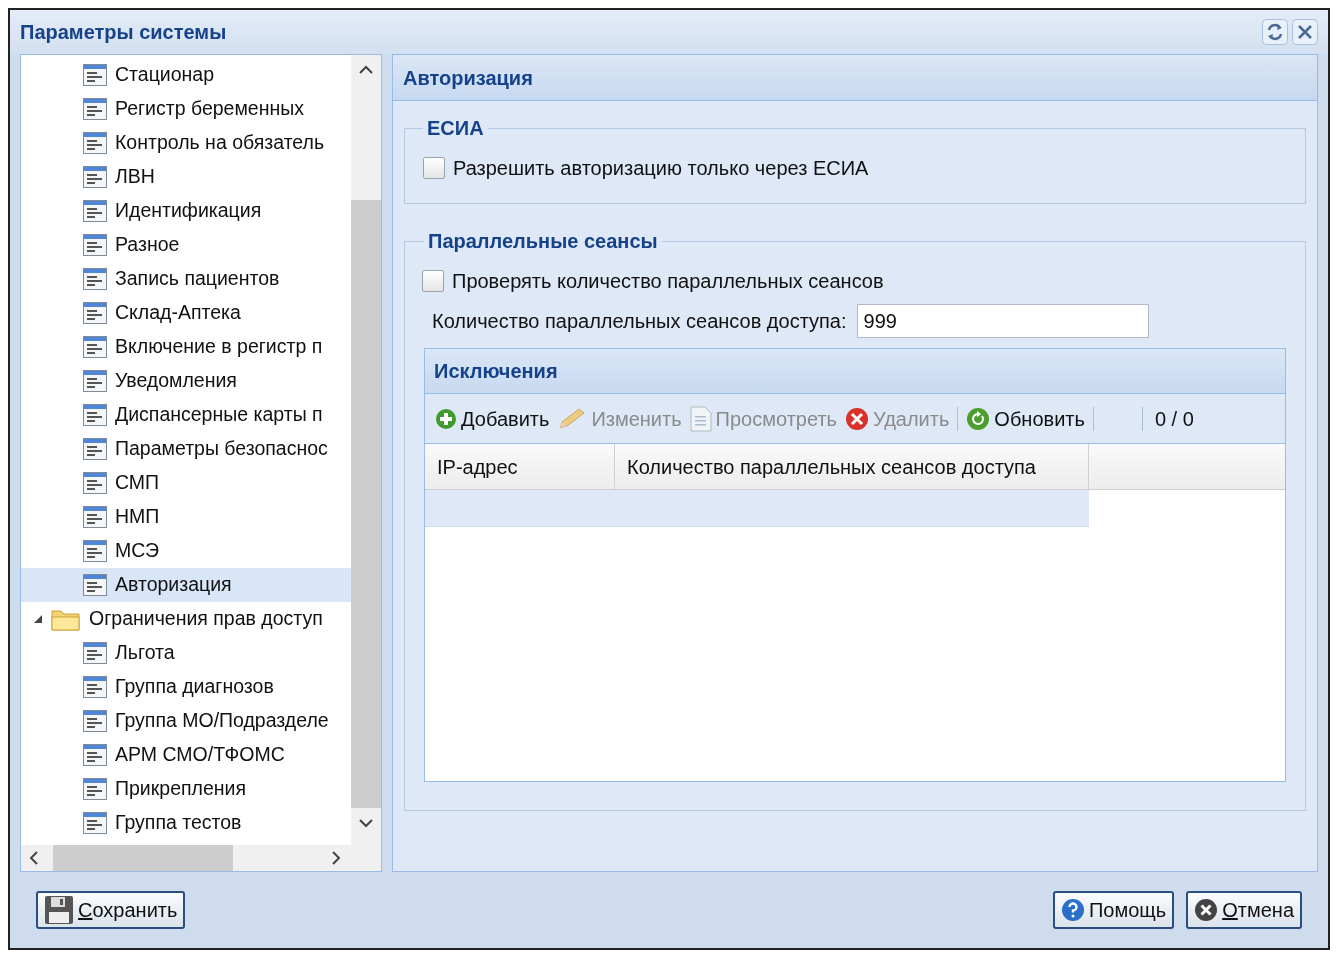 Image resolution: width=1336 pixels, height=953 pixels. Describe the element at coordinates (34, 858) in the screenshot. I see `scroll-left-icon` at that location.